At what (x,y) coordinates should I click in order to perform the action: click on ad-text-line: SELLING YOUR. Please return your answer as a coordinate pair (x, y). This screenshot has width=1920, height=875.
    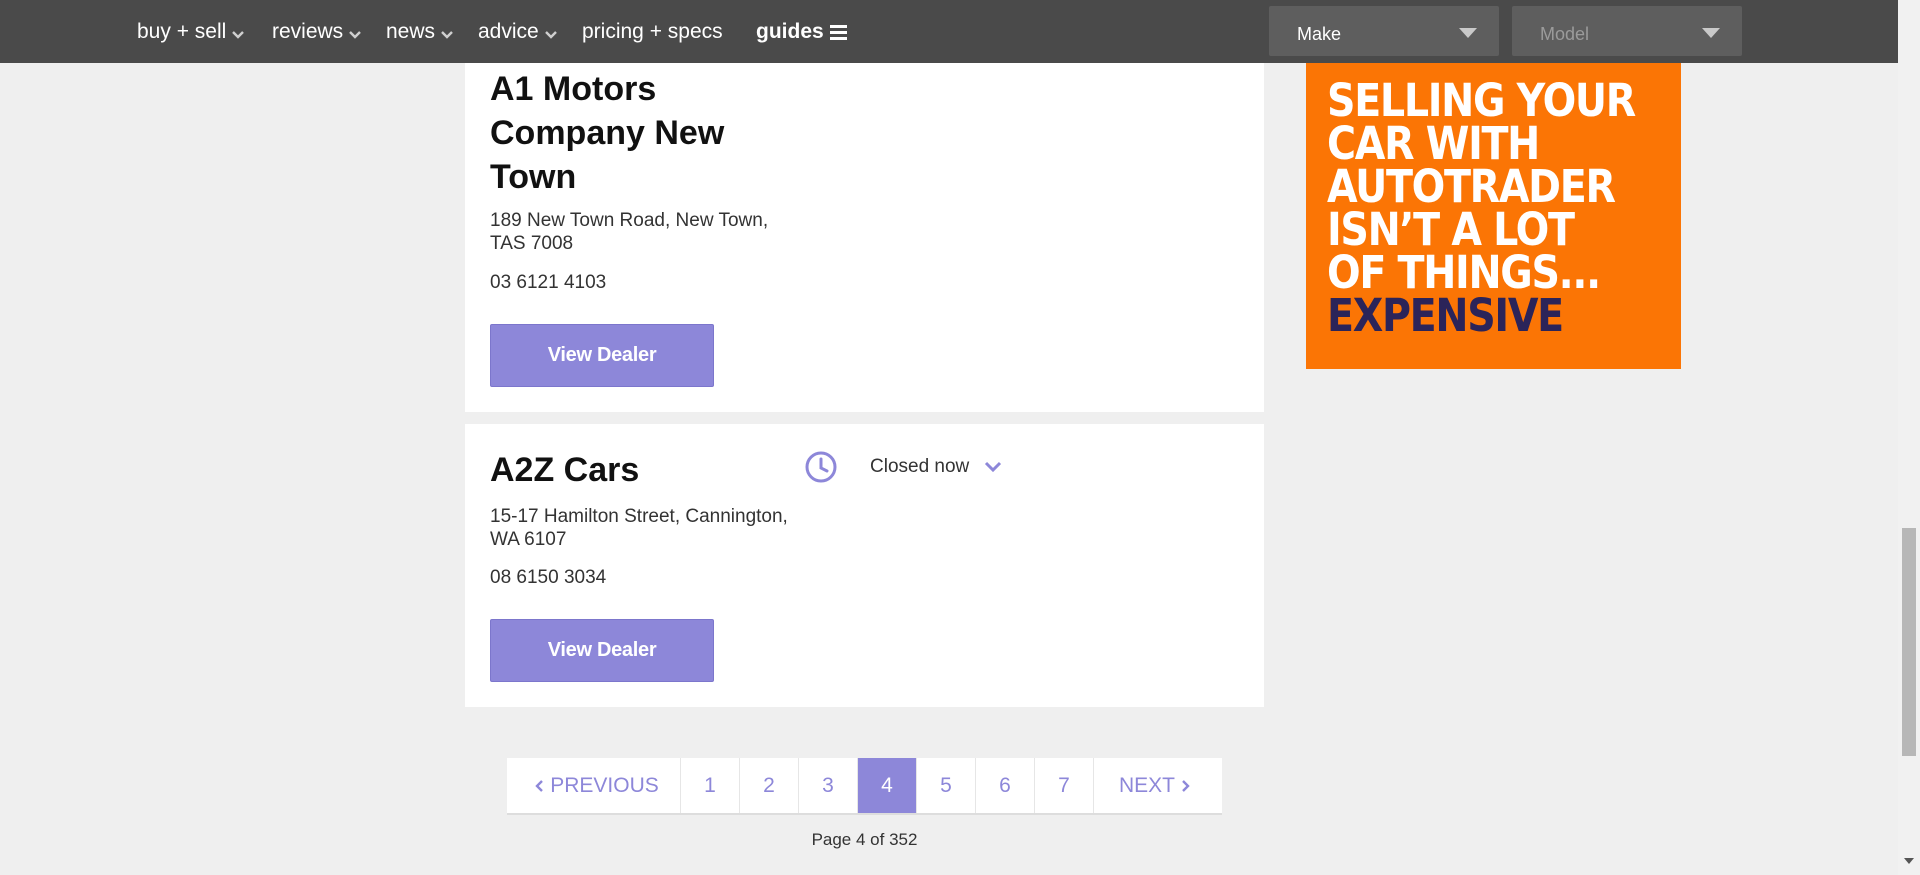
    Looking at the image, I should click on (1481, 100).